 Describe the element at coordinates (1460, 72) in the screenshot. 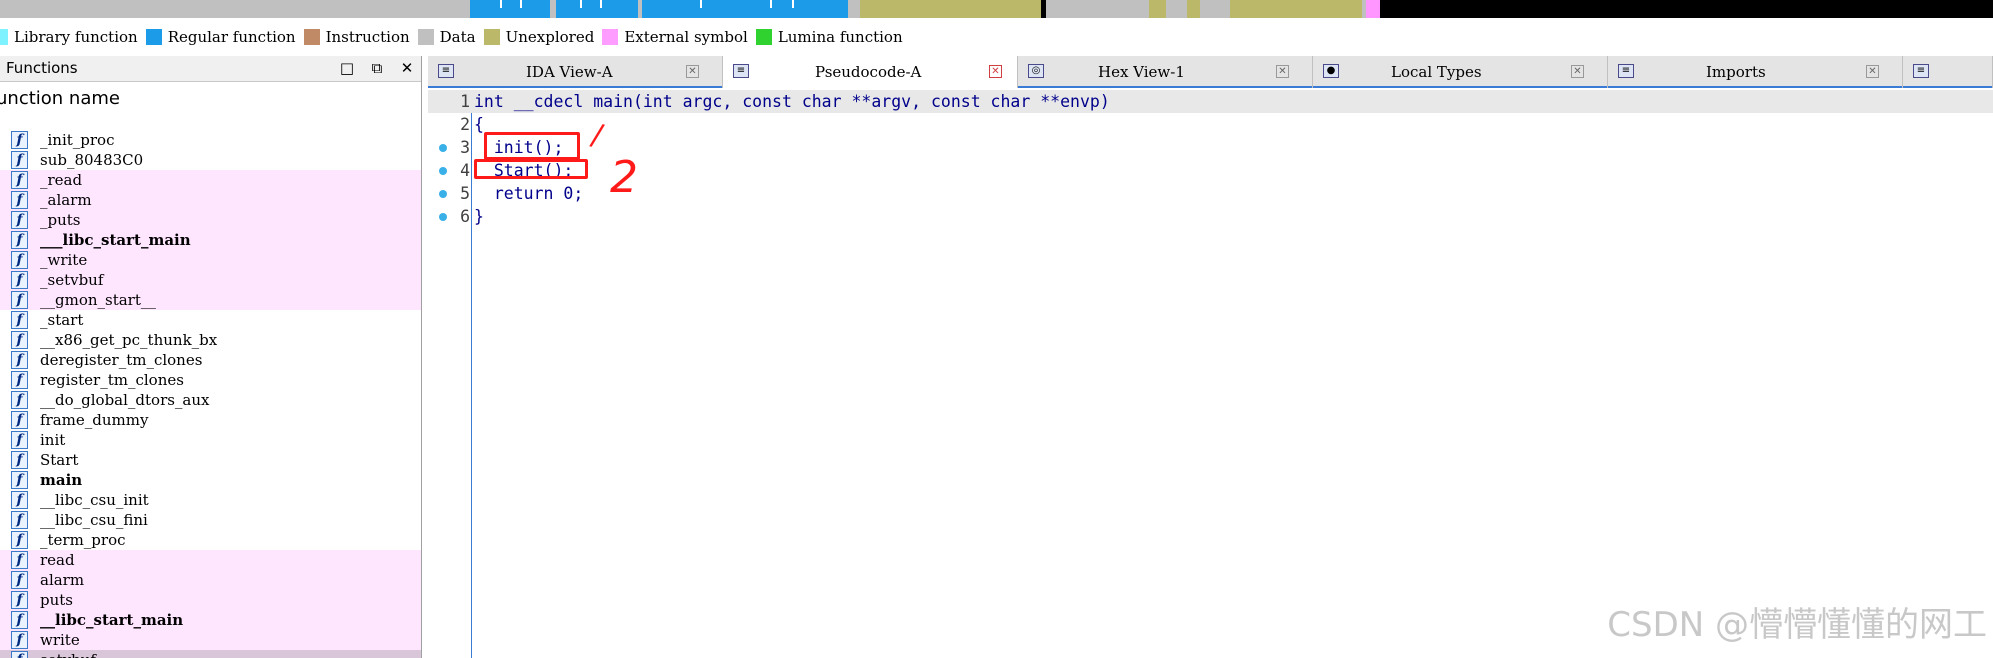

I see `tab-local-types: ● Local Types ✕` at that location.